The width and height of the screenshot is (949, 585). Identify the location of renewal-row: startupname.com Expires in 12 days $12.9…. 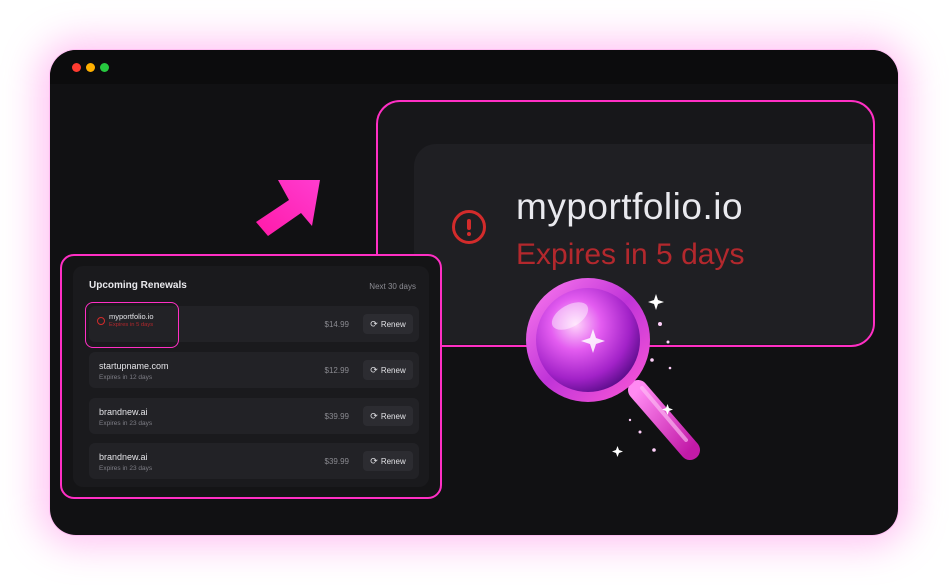
(254, 370).